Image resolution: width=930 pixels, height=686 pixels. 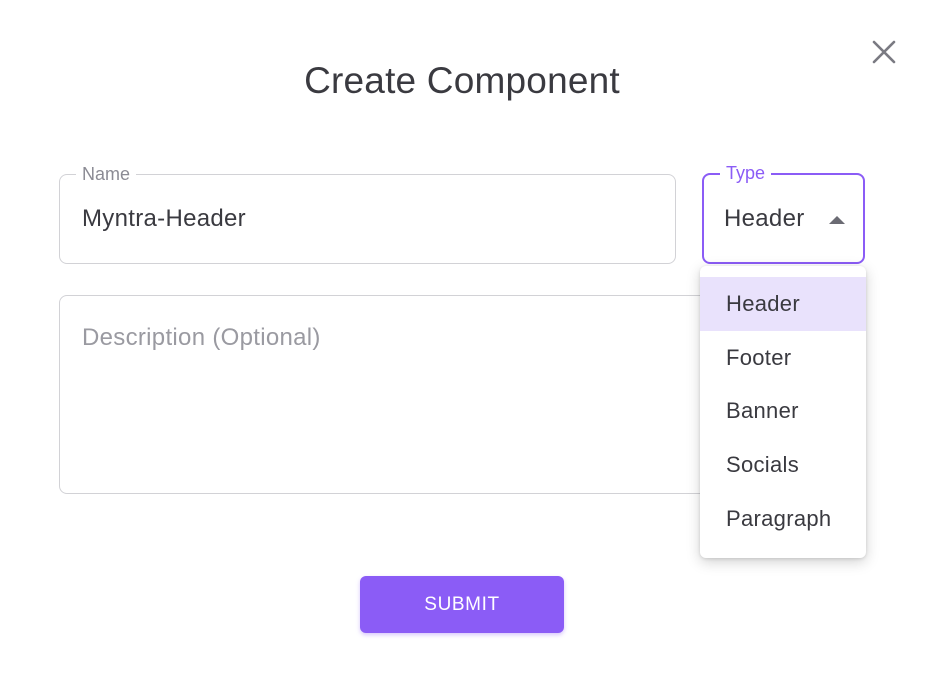 I want to click on type-label: Type, so click(x=746, y=173).